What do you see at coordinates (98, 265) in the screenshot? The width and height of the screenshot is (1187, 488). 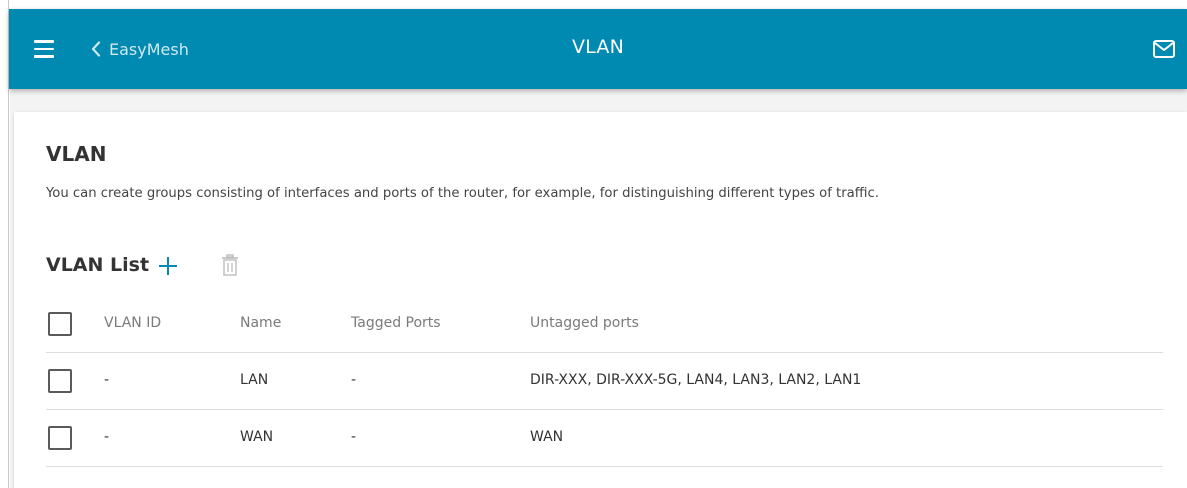 I see `vlan-list-title: VLAN List` at bounding box center [98, 265].